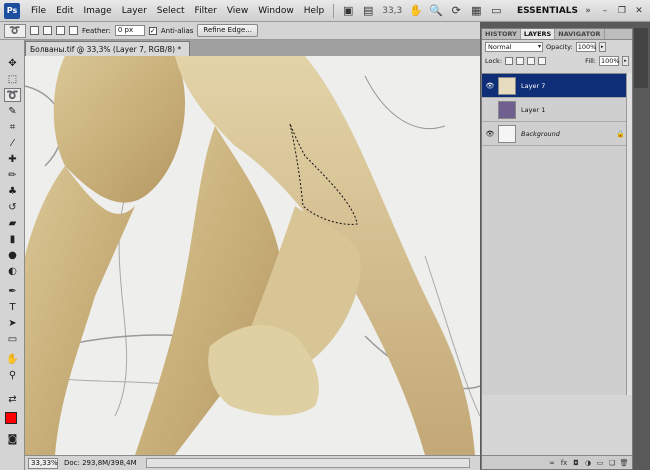  Describe the element at coordinates (629, 234) in the screenshot. I see `layers-scrollbar` at that location.